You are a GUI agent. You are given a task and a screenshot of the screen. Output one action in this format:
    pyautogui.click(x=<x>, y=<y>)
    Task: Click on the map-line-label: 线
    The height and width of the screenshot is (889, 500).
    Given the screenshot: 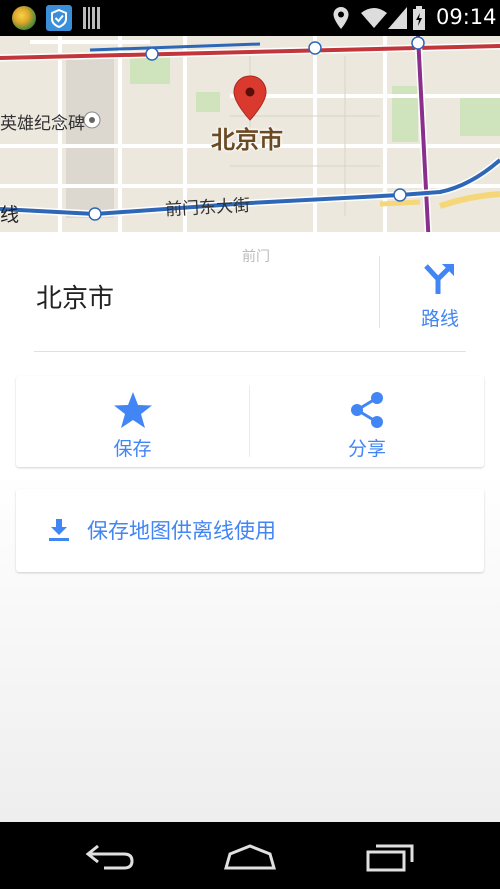 What is the action you would take?
    pyautogui.click(x=10, y=215)
    